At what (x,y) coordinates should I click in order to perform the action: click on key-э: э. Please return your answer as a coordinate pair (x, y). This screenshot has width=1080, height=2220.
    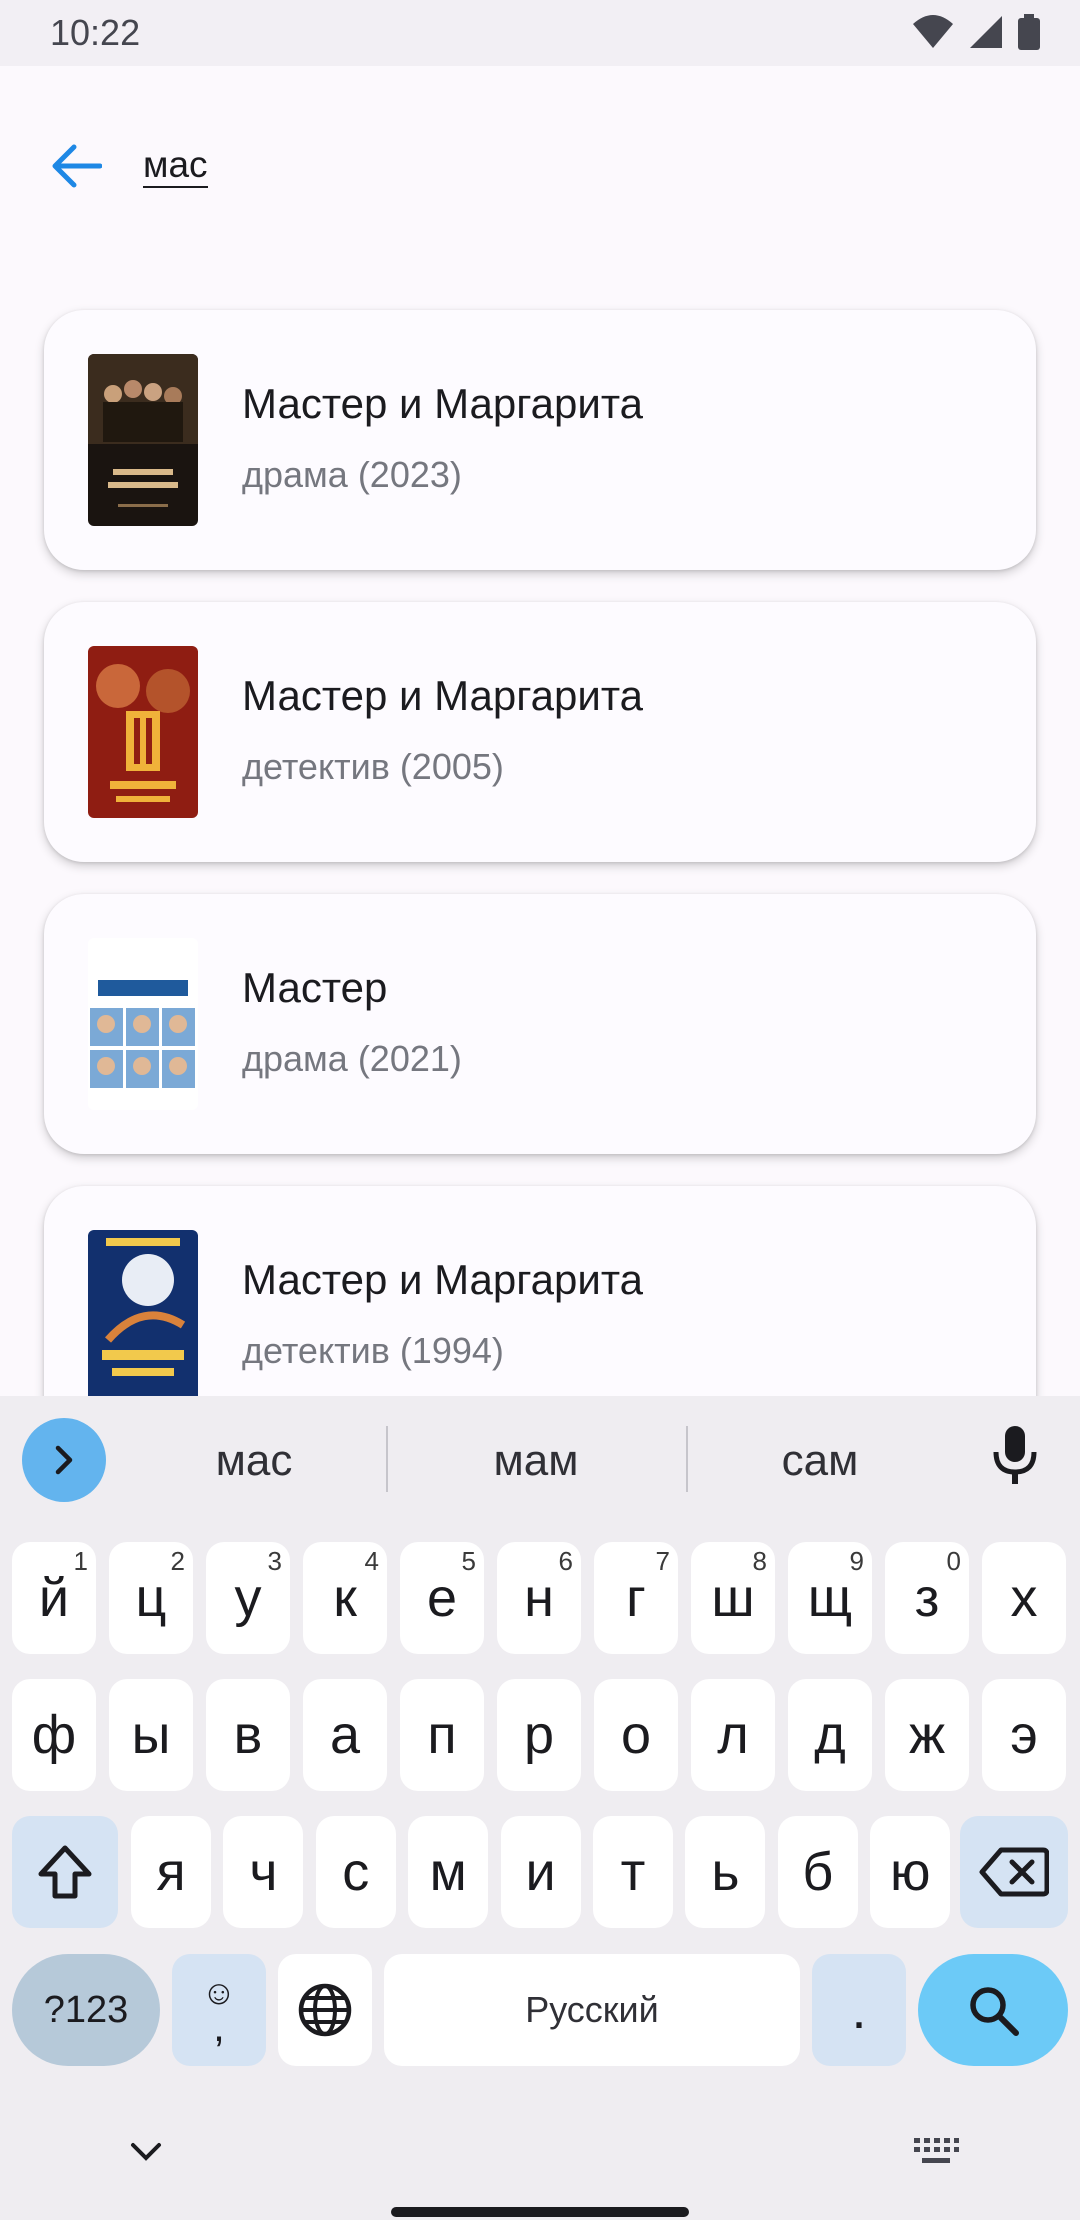
    Looking at the image, I should click on (1024, 1735).